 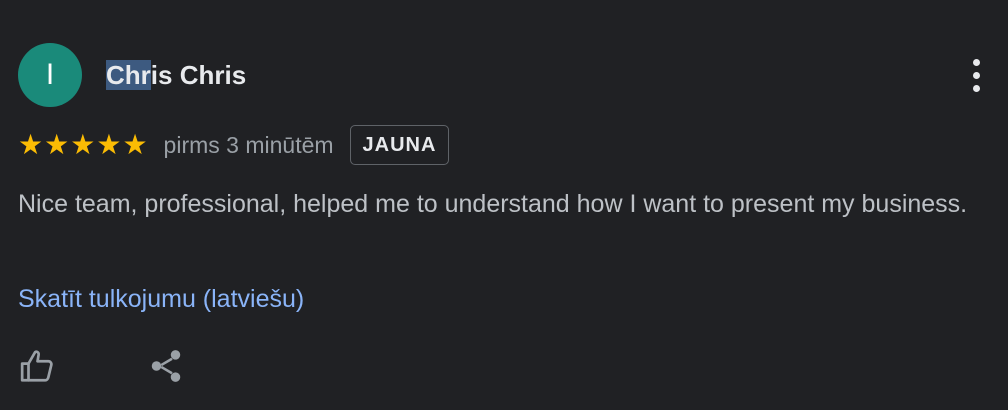 I want to click on avatar-letter: I, so click(x=50, y=74).